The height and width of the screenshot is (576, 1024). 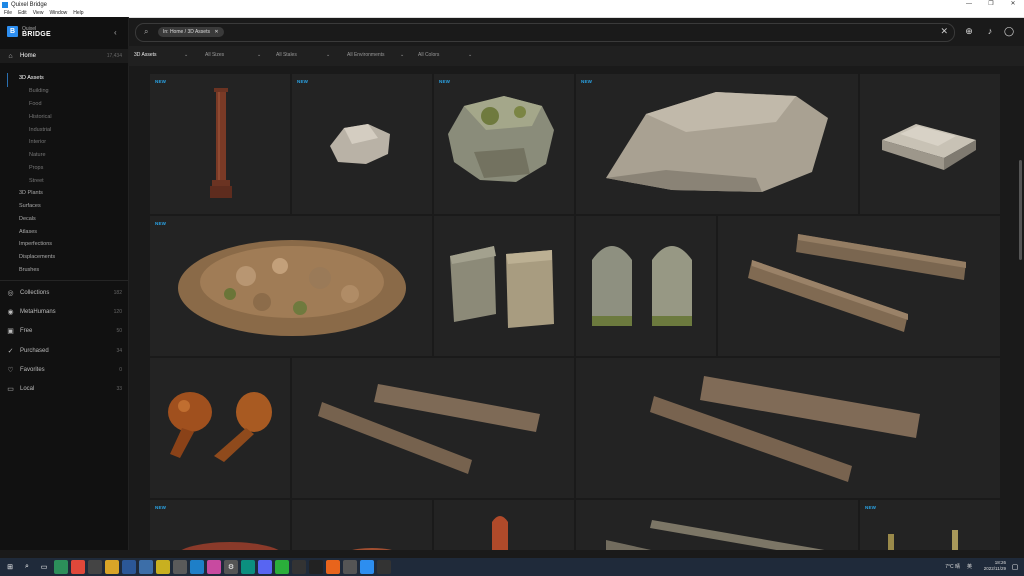 What do you see at coordinates (78, 13) in the screenshot?
I see `menu-help: Help` at bounding box center [78, 13].